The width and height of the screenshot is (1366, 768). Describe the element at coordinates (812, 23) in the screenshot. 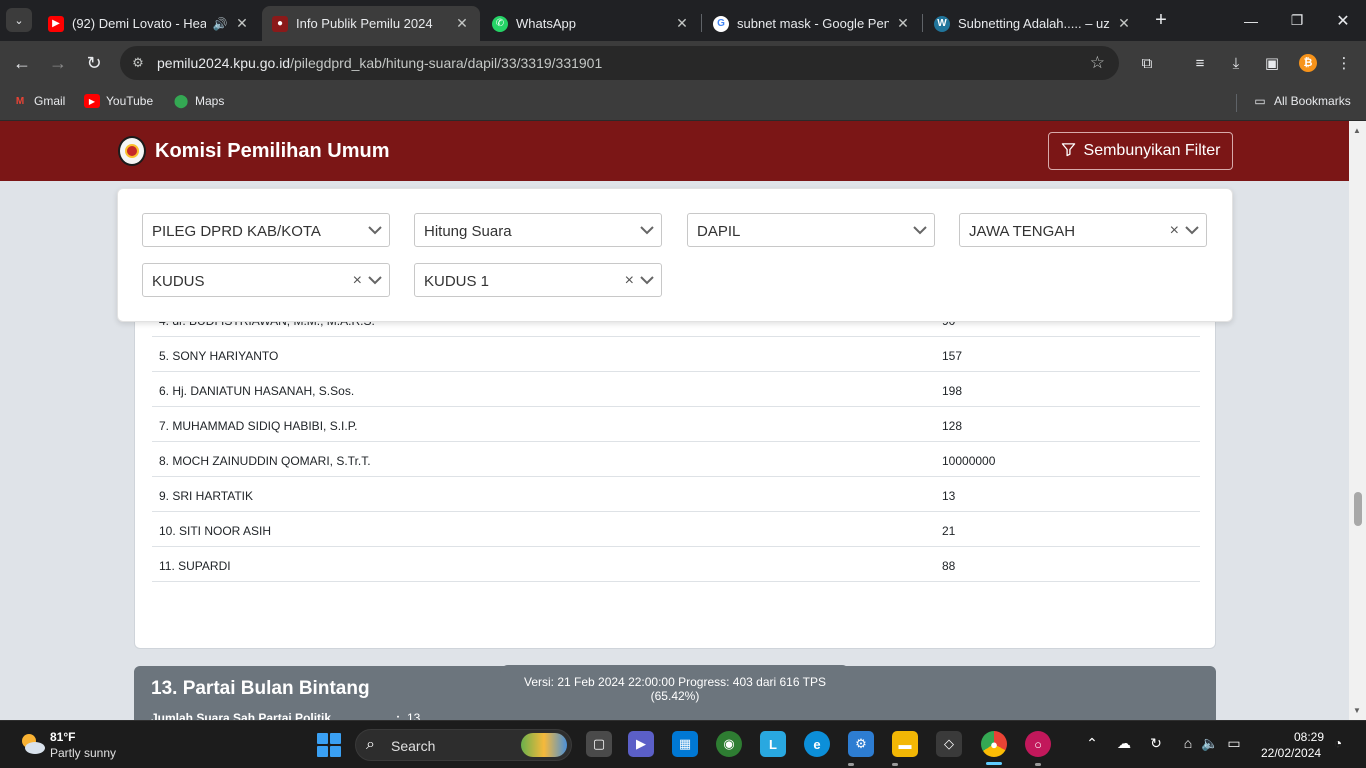

I see `tab-google-search: G subnet mask - Google Penel ✕` at that location.